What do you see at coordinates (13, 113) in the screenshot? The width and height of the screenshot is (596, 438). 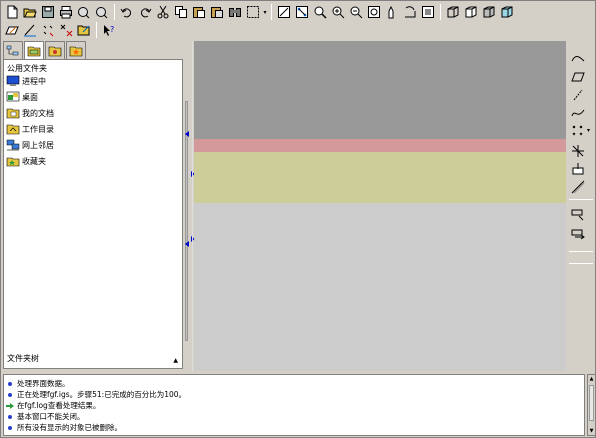 I see `my-documents-icon` at bounding box center [13, 113].